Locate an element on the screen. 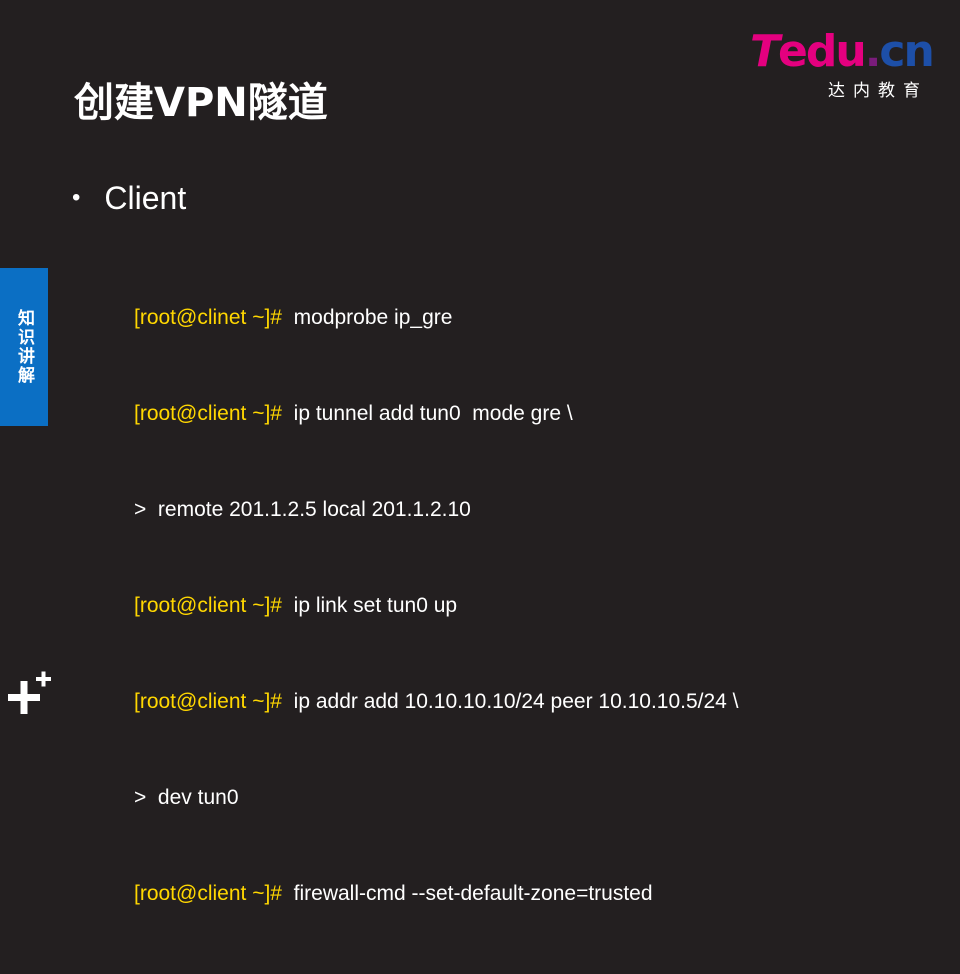 The image size is (960, 974). code-line: [root@clinet ~]# modprobe ip_gre is located at coordinates (436, 318).